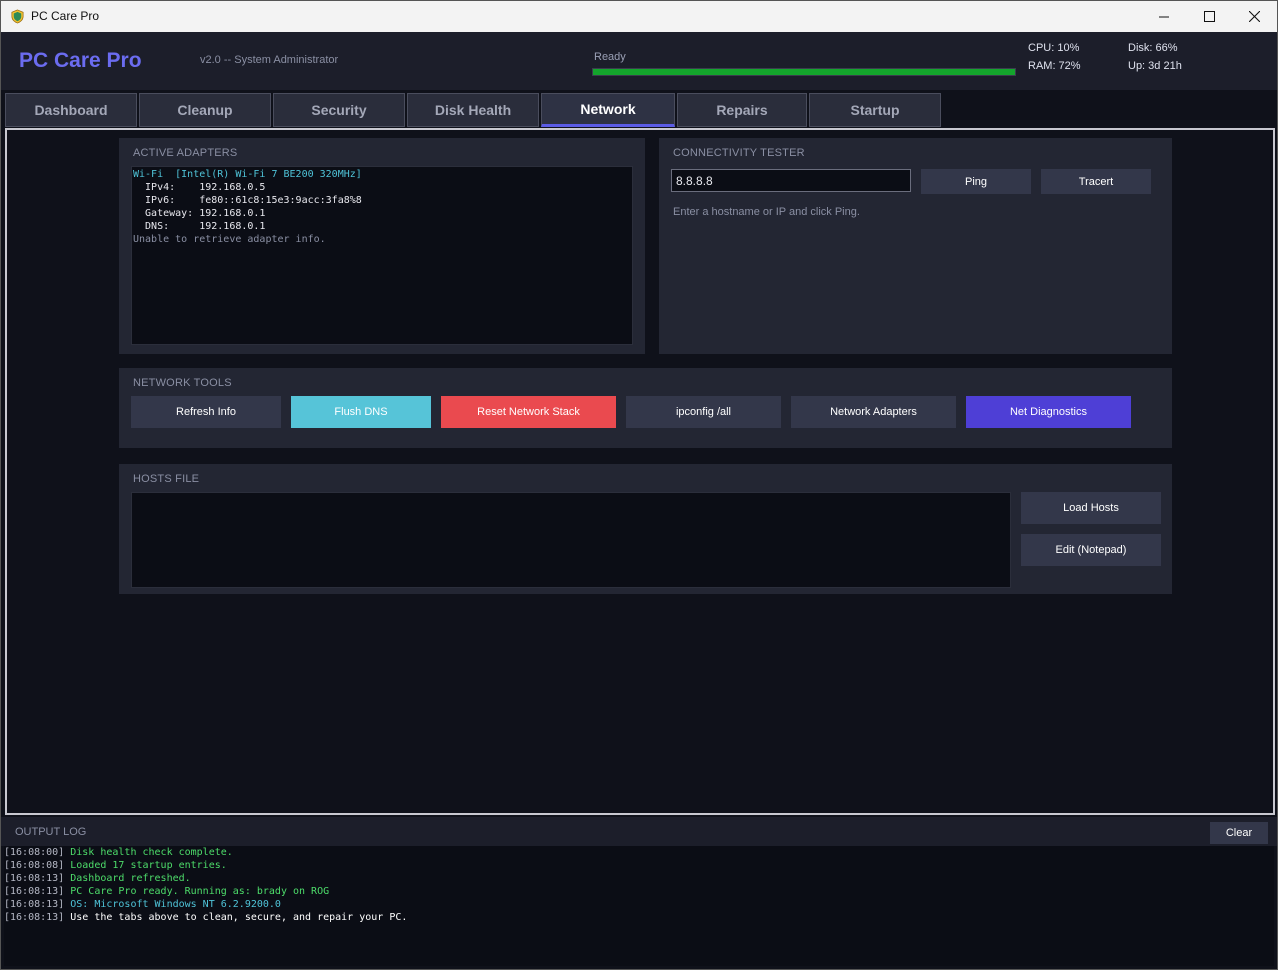 This screenshot has height=970, width=1278. I want to click on status-text: Ready, so click(610, 57).